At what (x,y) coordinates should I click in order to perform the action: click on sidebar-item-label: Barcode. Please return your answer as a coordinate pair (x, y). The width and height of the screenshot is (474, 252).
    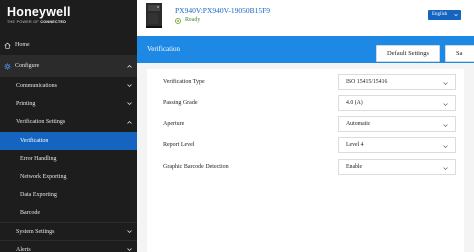
    Looking at the image, I should click on (30, 213).